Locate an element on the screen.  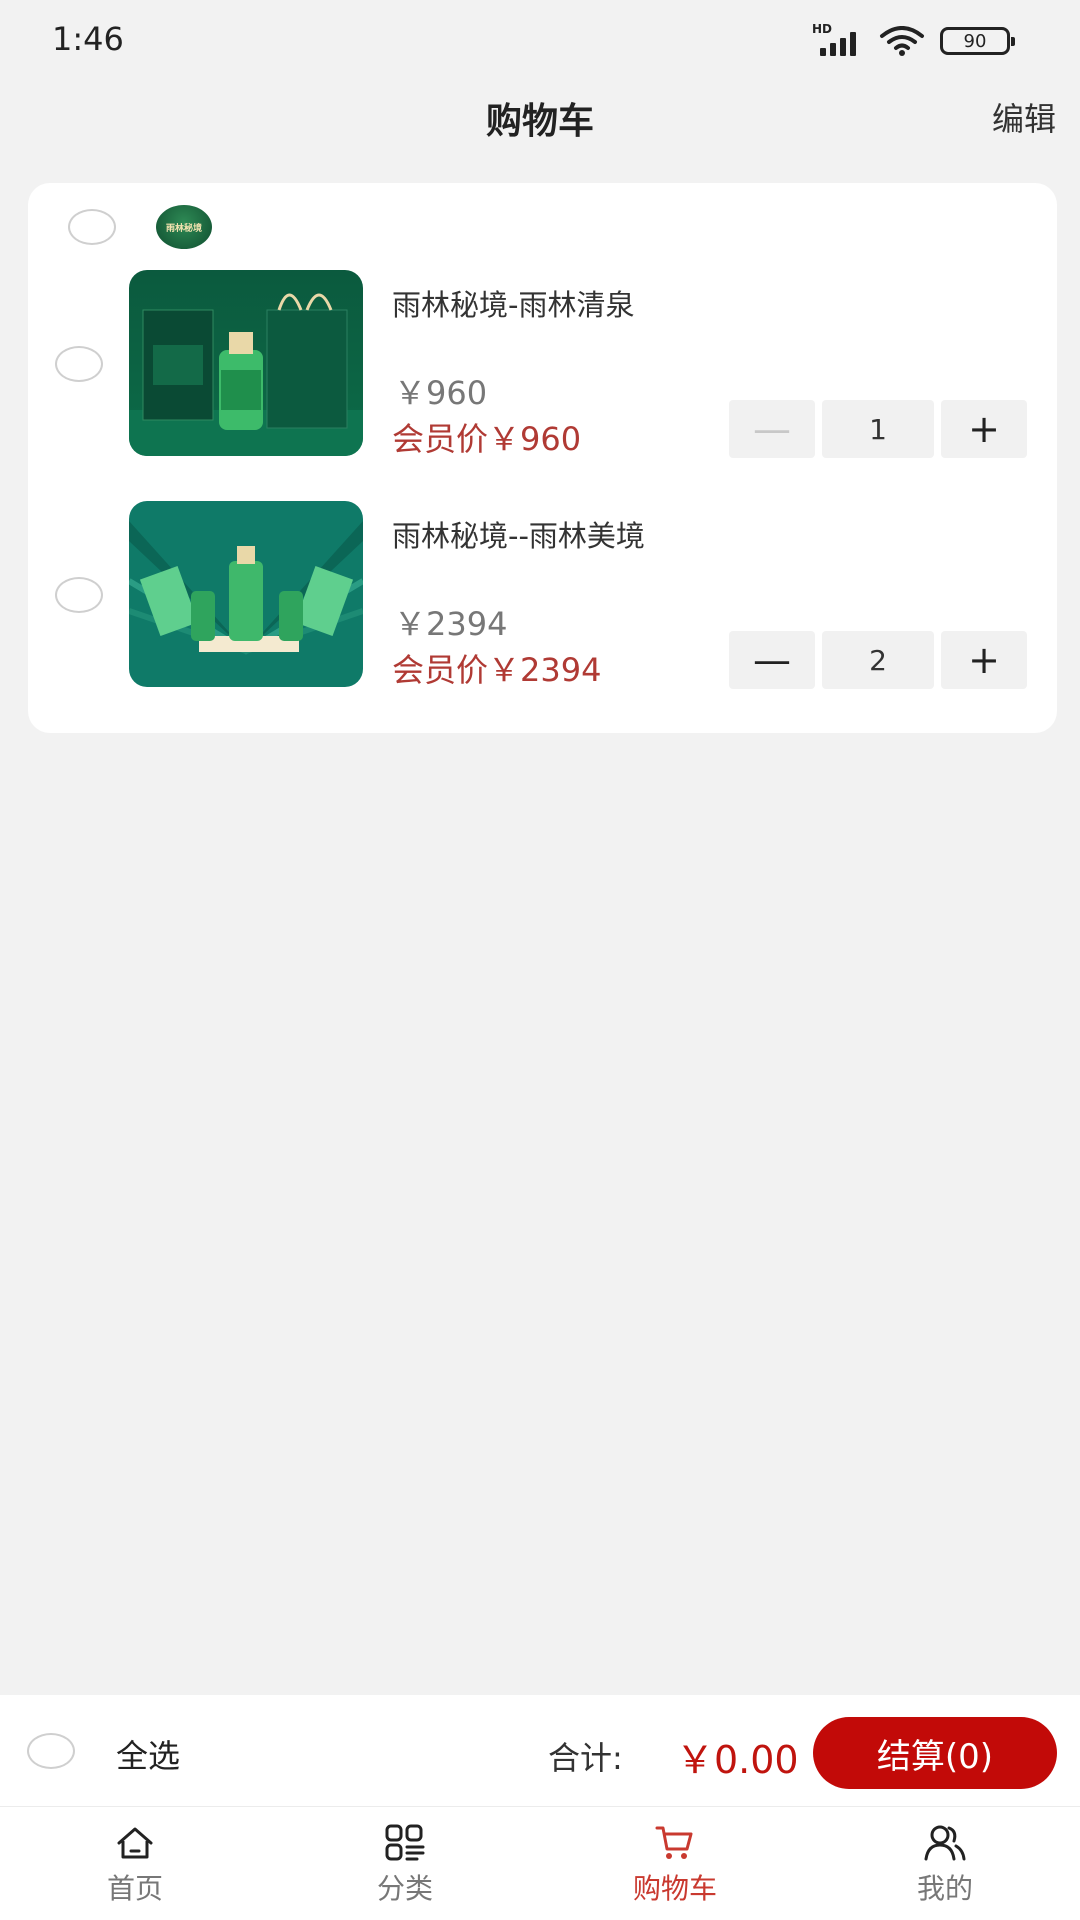
bottom-tab-bar: 首页 分类 购物车 我的 is located at coordinates (540, 1863).